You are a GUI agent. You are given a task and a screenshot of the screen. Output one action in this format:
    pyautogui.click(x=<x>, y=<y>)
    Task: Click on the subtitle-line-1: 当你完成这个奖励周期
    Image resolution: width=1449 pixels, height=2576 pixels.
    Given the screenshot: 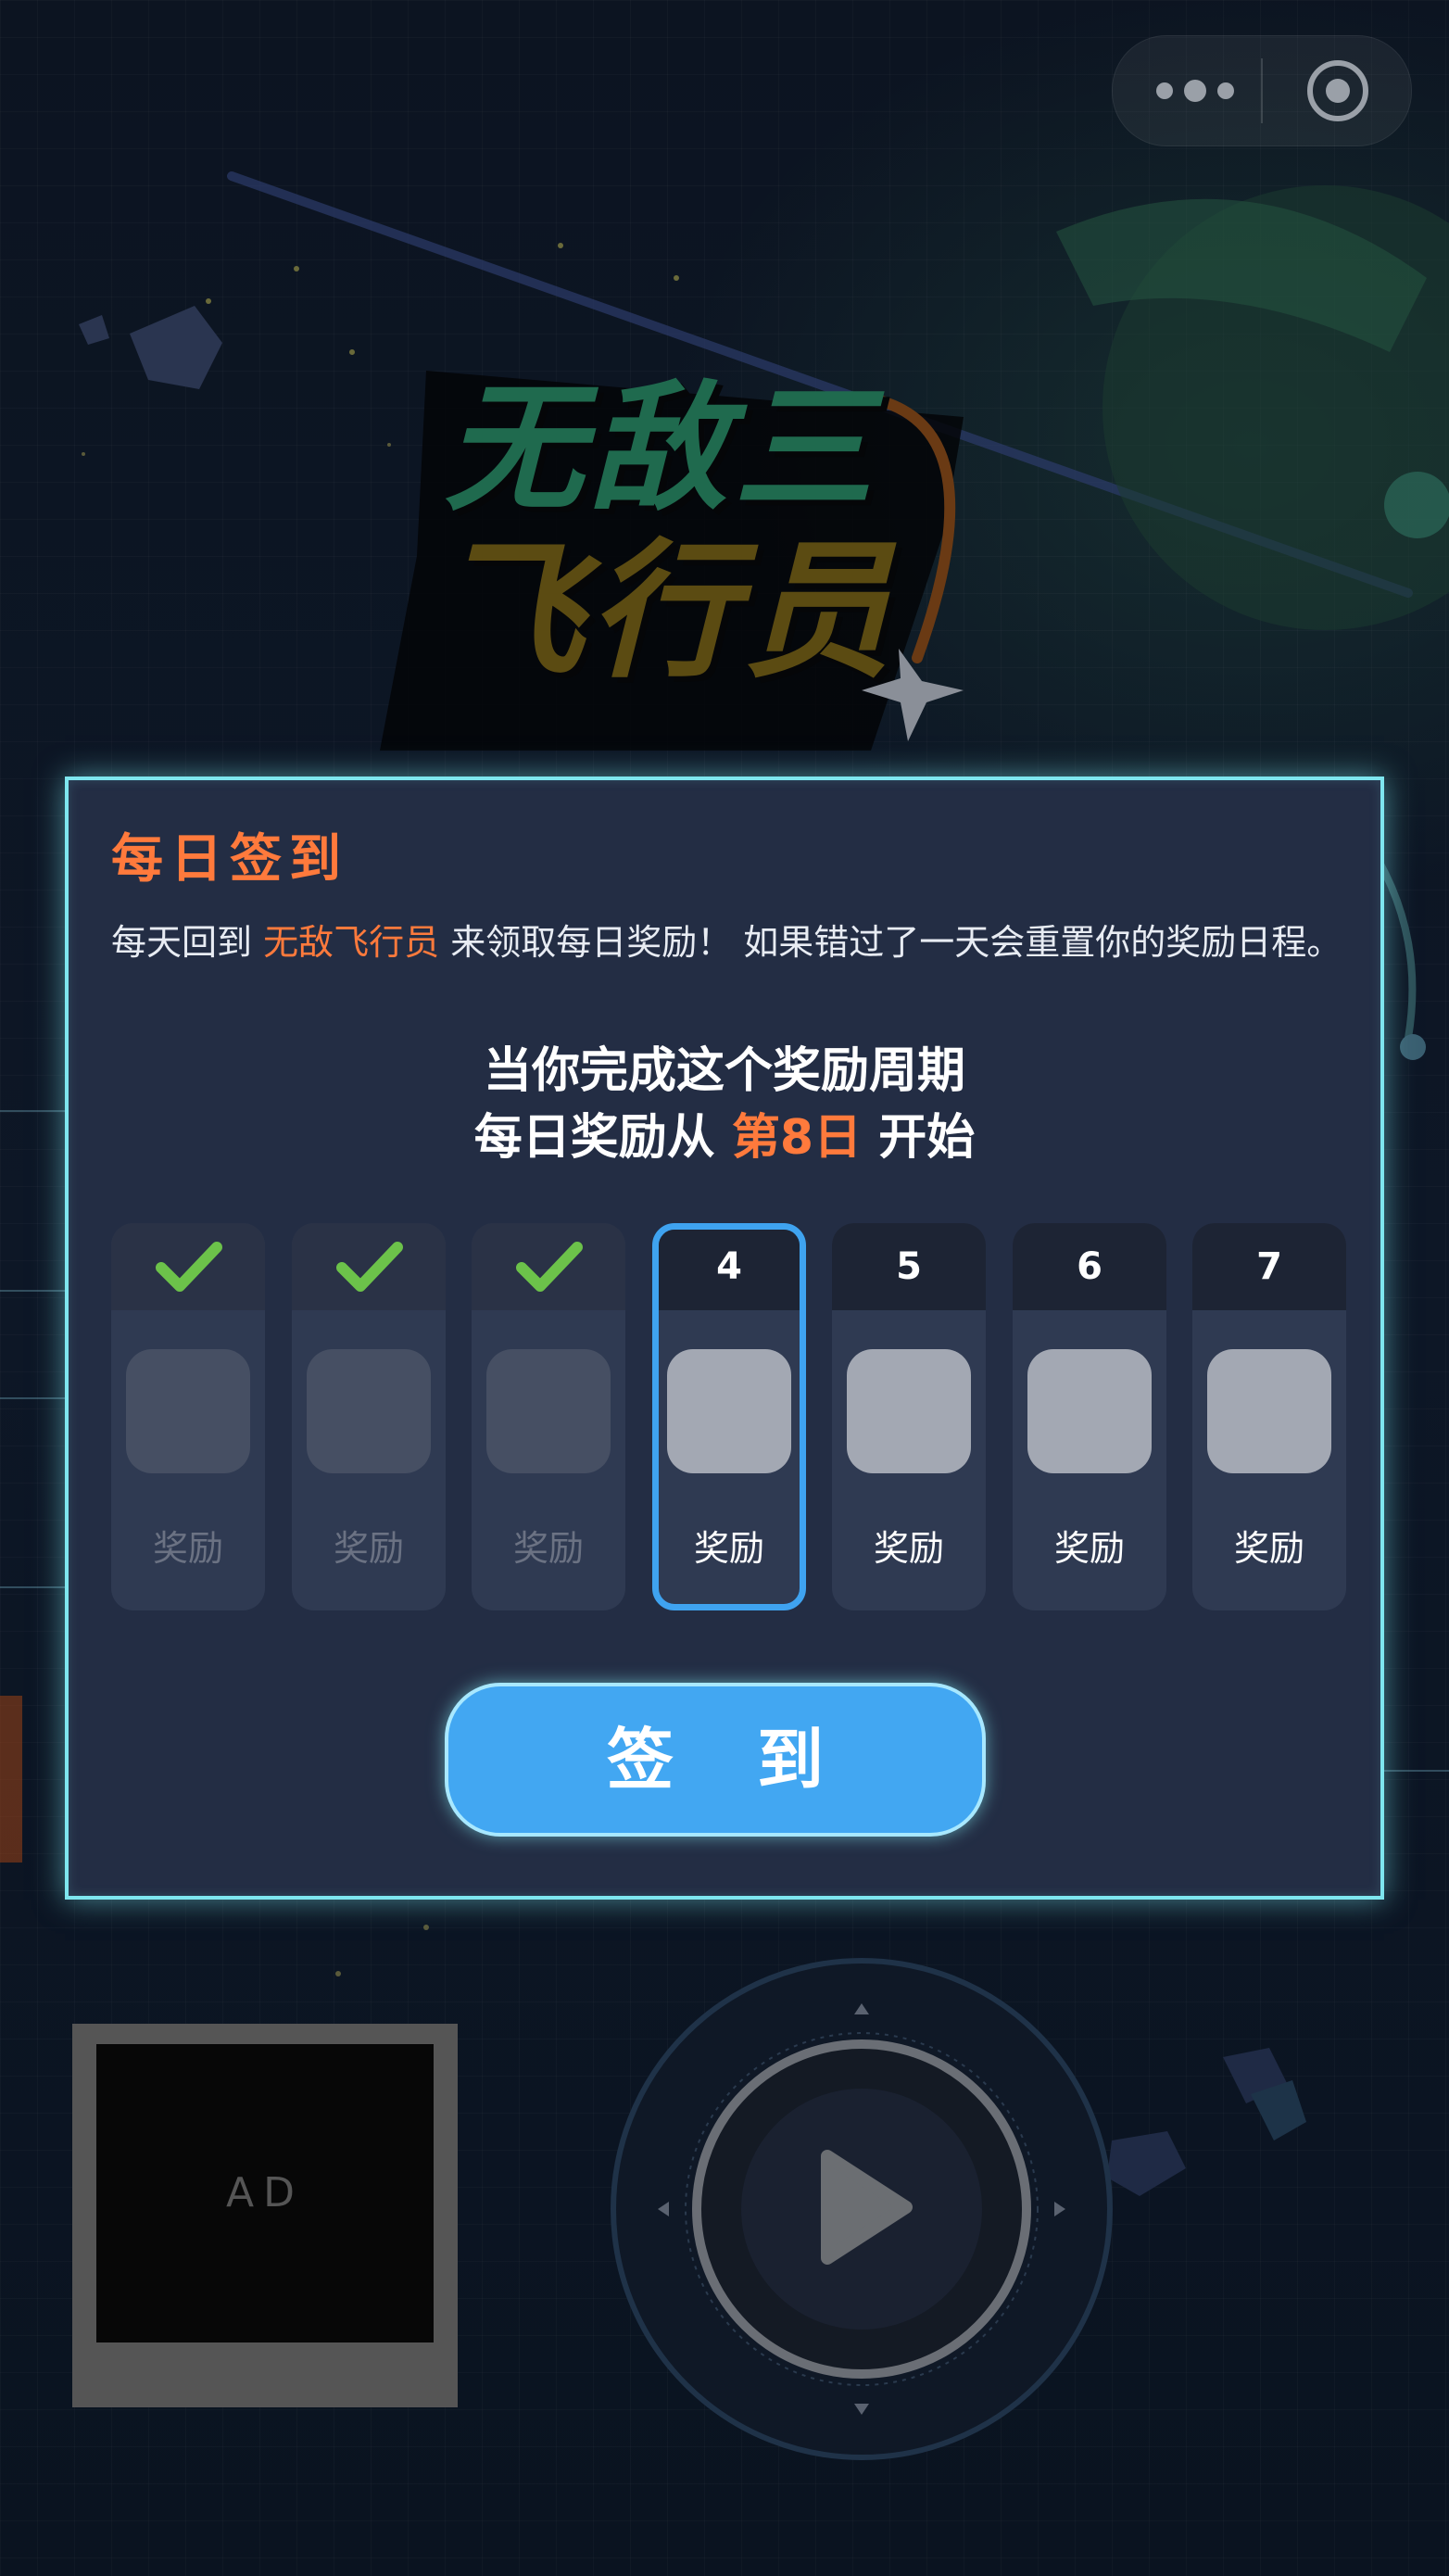 What is the action you would take?
    pyautogui.click(x=724, y=1071)
    